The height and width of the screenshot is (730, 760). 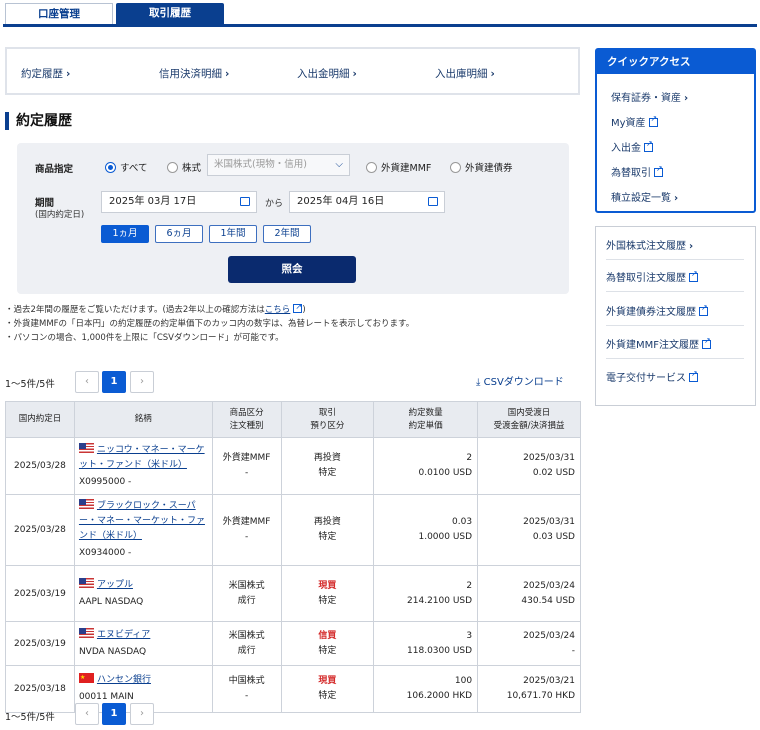 What do you see at coordinates (105, 553) in the screenshot?
I see `security-code: X0934000 -` at bounding box center [105, 553].